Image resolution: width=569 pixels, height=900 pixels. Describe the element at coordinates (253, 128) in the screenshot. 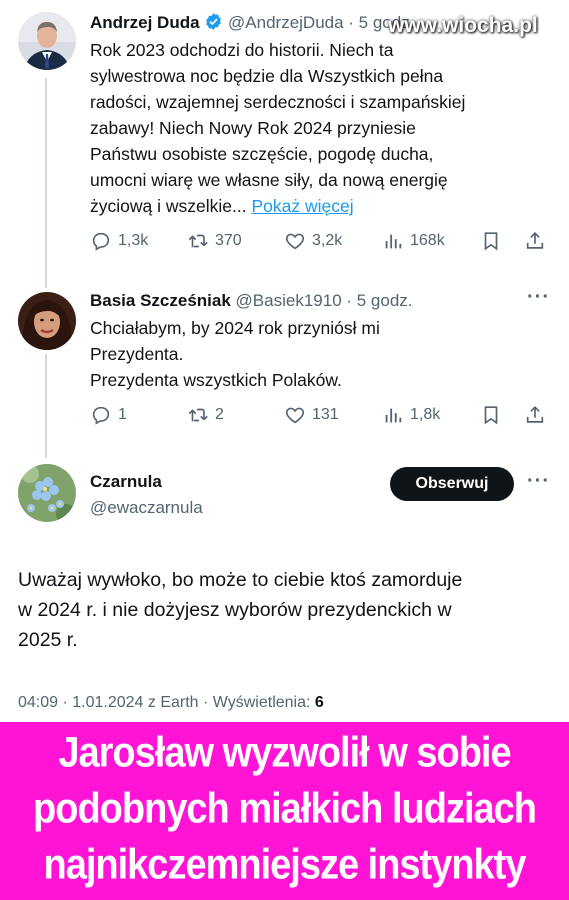

I see `tweet-text-line: zabawy! Niech Nowy Rok 2024 przyniesie` at that location.